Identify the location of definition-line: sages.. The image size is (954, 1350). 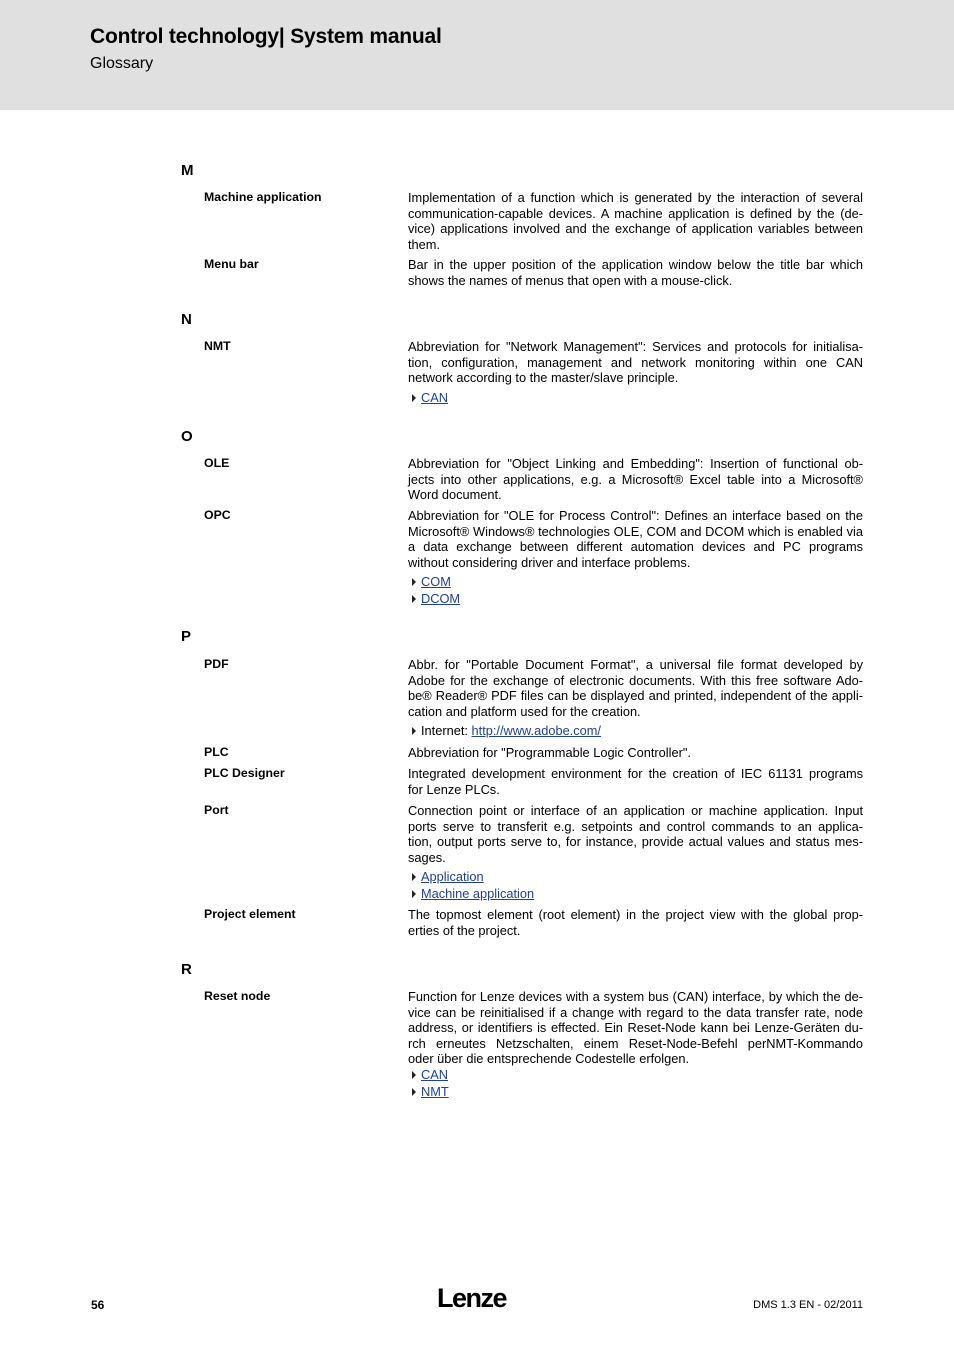
(427, 857).